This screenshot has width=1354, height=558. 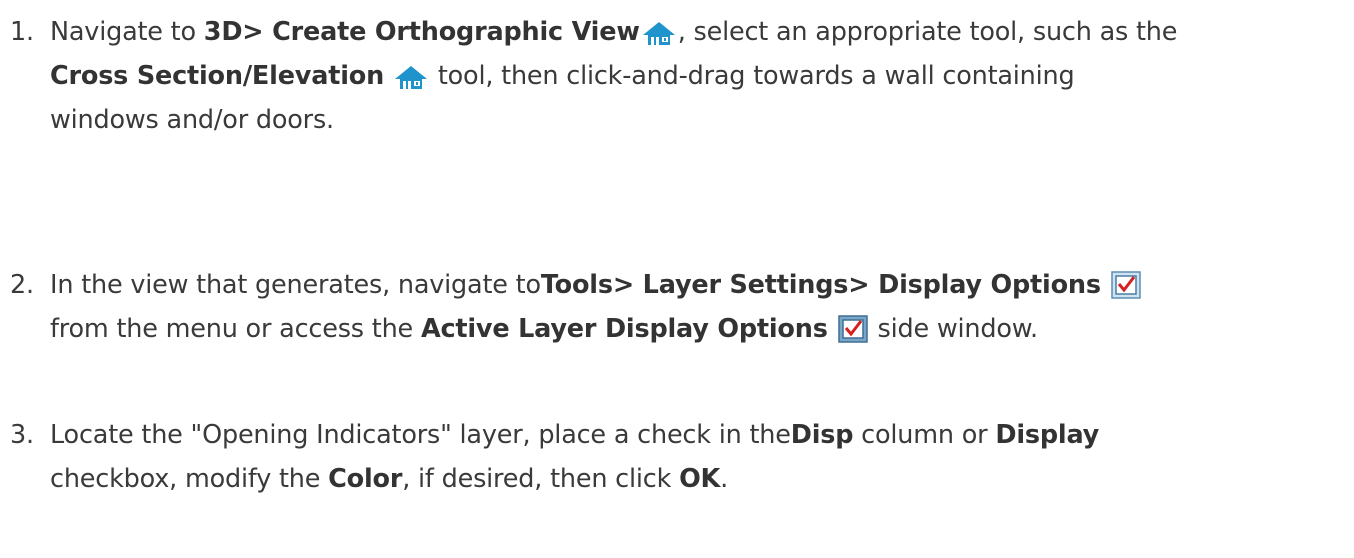 I want to click on column-name-disp: Disp, so click(x=822, y=435).